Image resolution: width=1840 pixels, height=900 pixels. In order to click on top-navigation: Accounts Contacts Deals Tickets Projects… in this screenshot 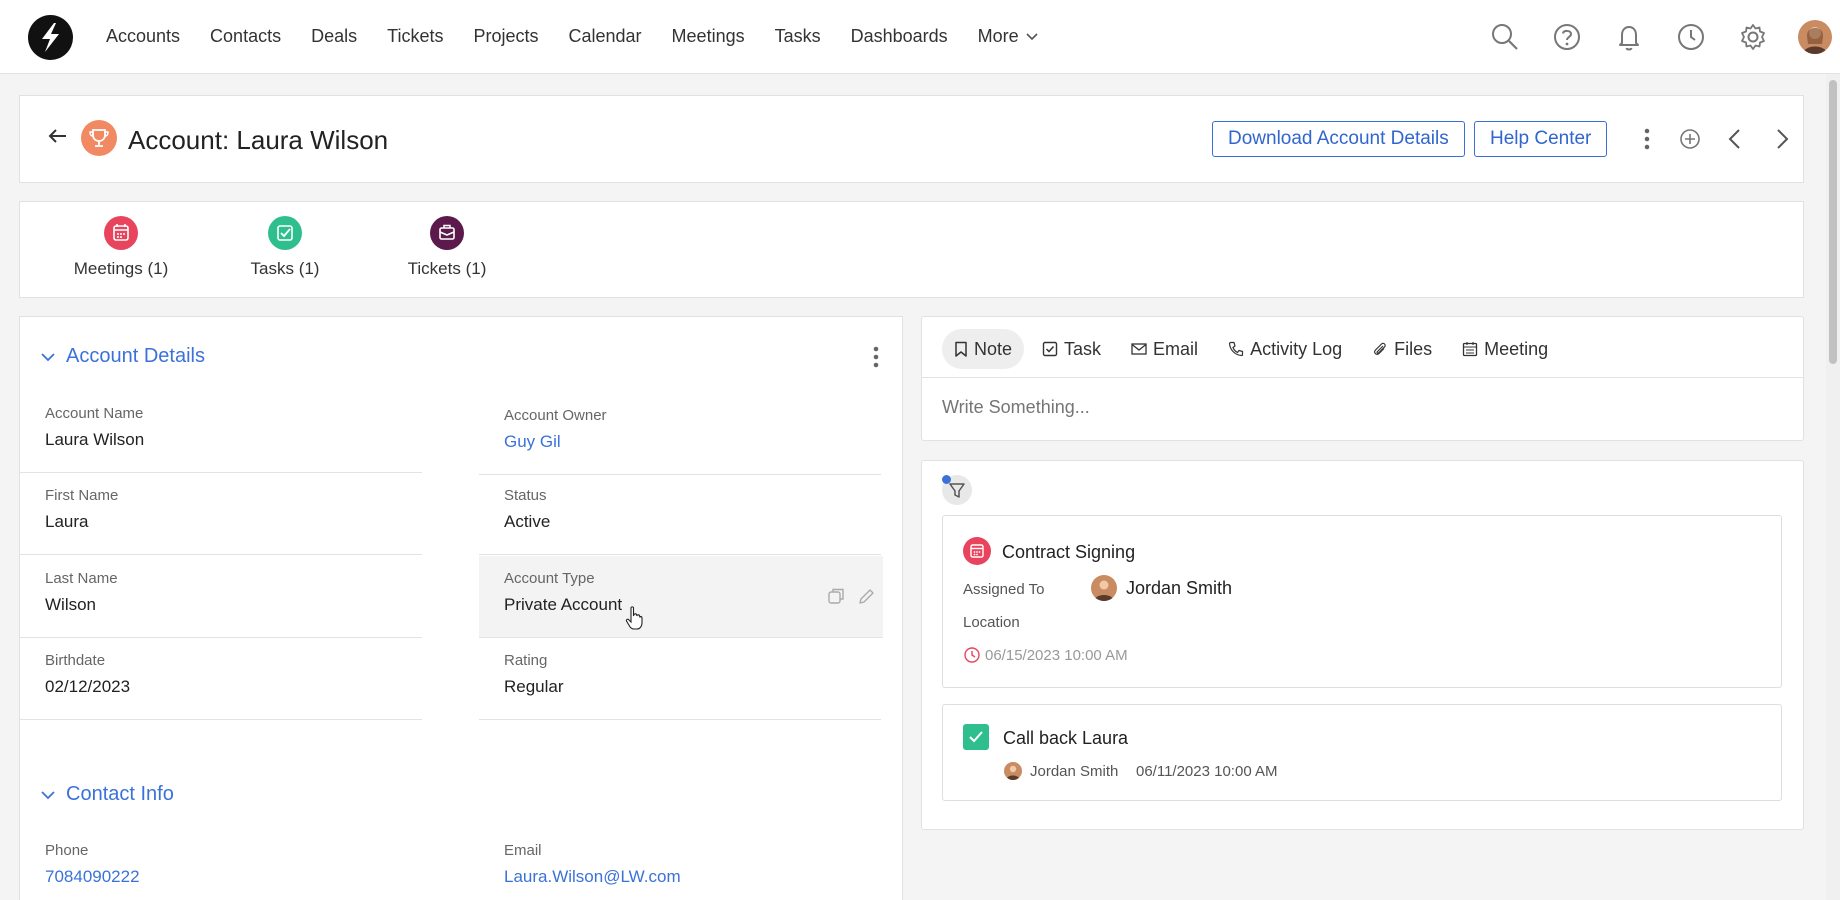, I will do `click(920, 37)`.